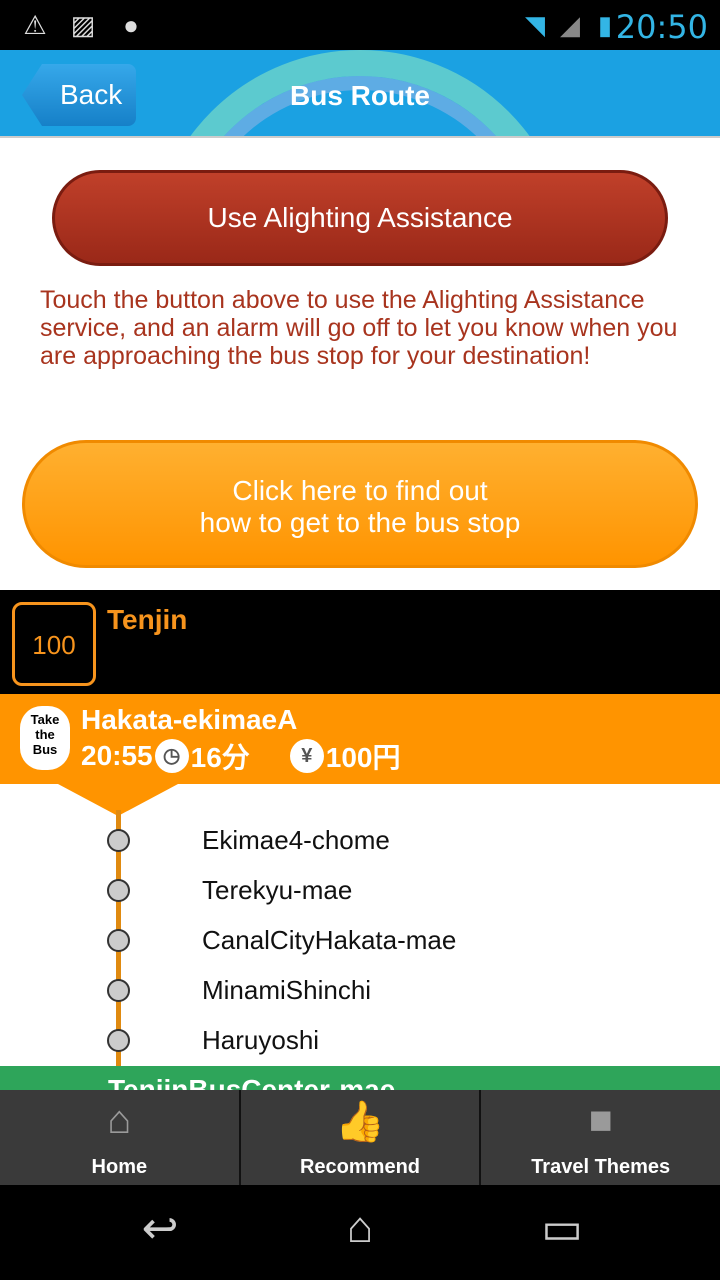 The width and height of the screenshot is (720, 1280). I want to click on route-destination: Tenjin, so click(147, 619).